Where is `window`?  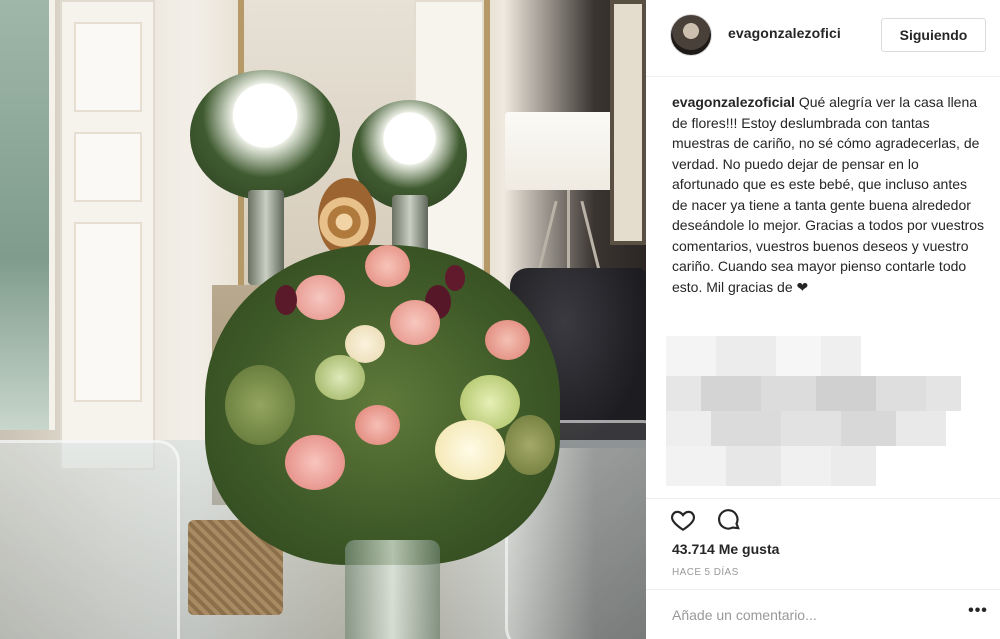 window is located at coordinates (27, 215).